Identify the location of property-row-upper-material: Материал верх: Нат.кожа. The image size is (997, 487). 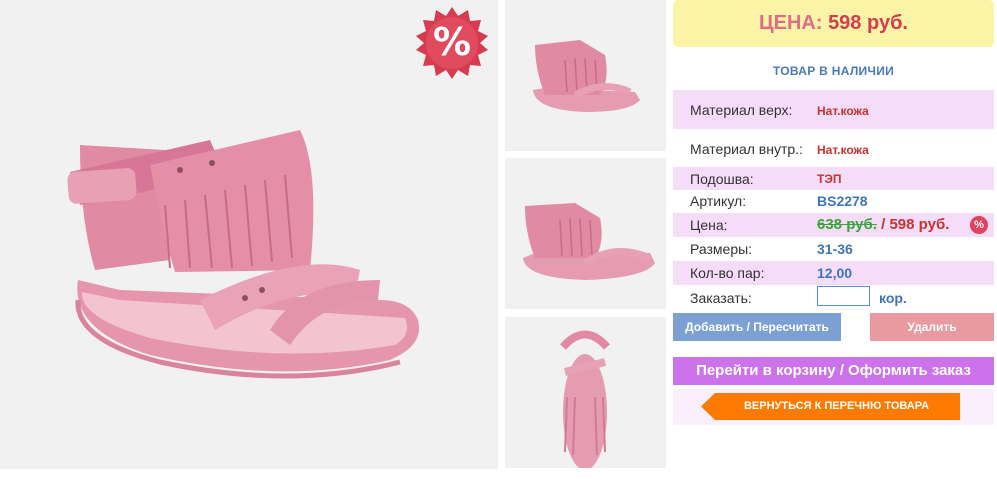
(833, 109).